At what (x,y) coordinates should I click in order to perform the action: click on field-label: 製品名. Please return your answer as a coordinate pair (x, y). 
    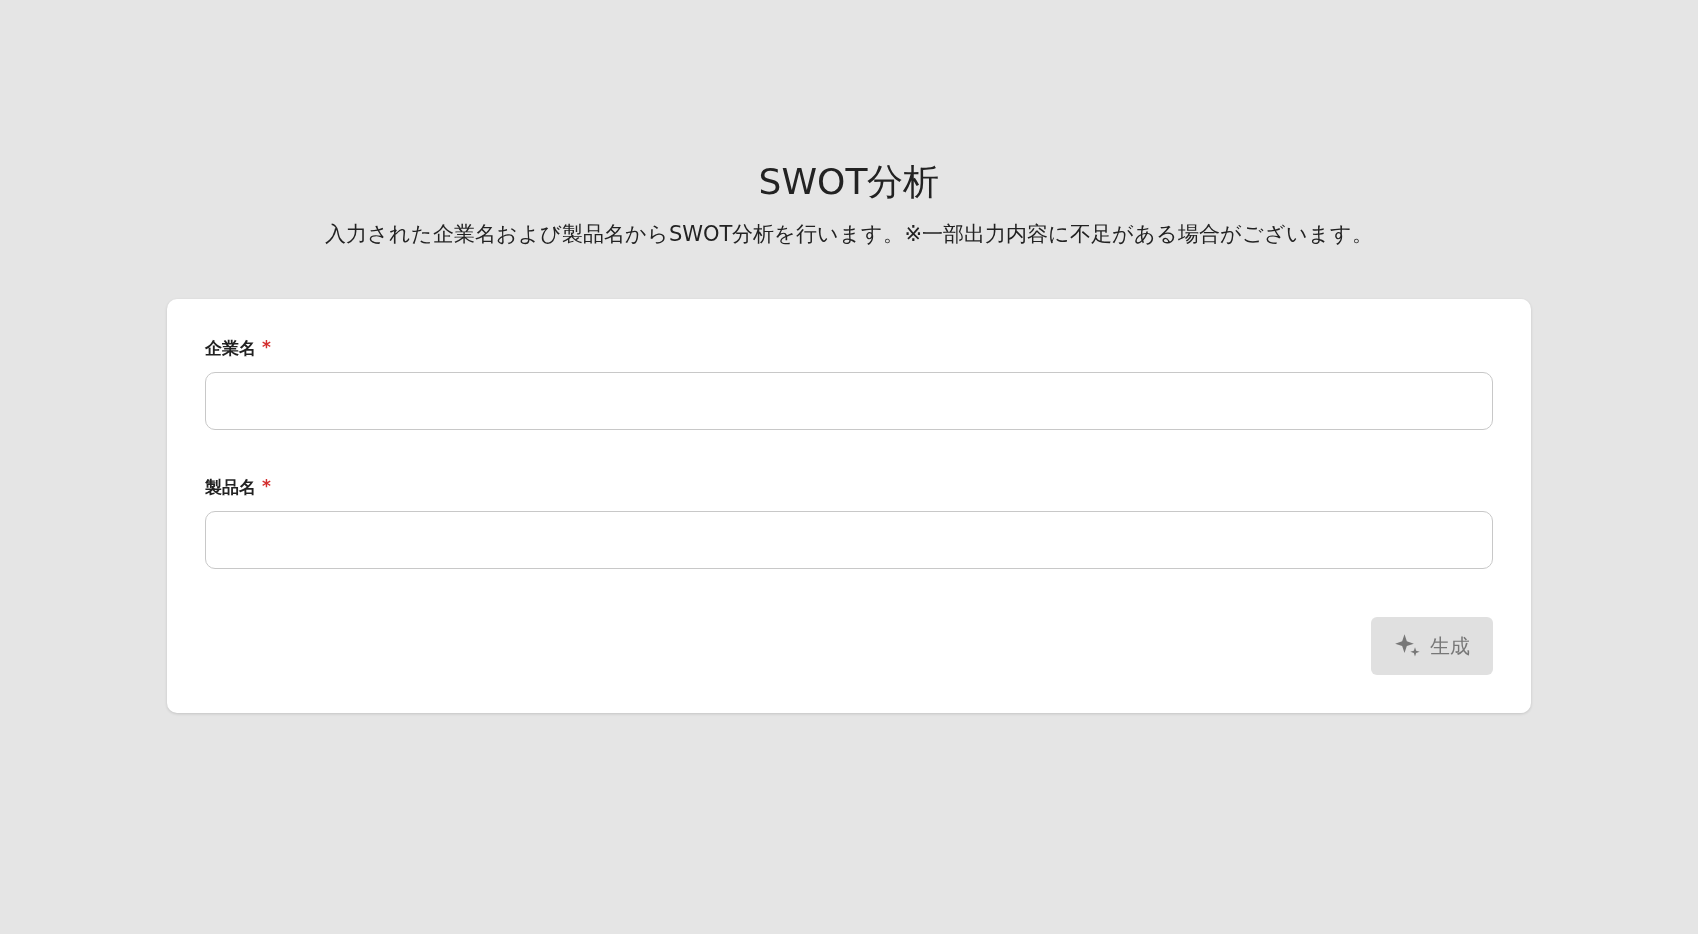
    Looking at the image, I should click on (230, 488).